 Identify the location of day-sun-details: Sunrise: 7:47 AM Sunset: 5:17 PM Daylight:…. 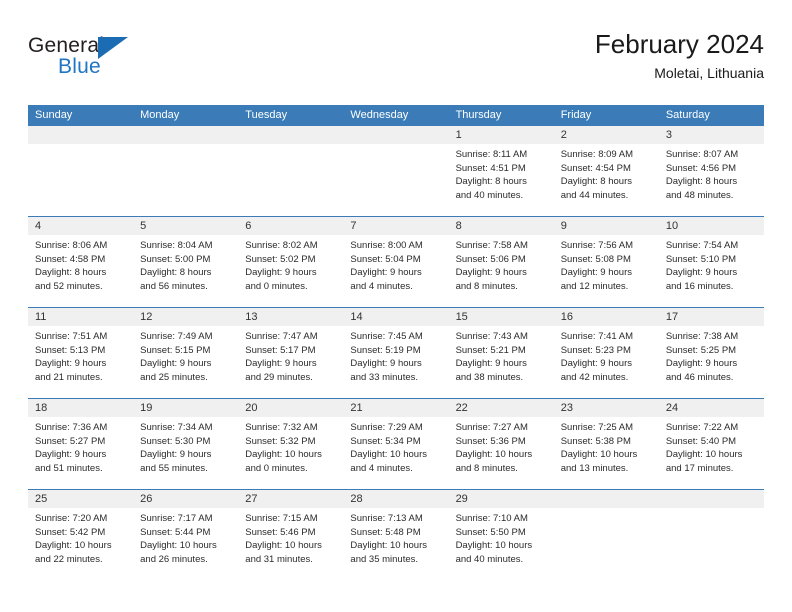
(290, 355).